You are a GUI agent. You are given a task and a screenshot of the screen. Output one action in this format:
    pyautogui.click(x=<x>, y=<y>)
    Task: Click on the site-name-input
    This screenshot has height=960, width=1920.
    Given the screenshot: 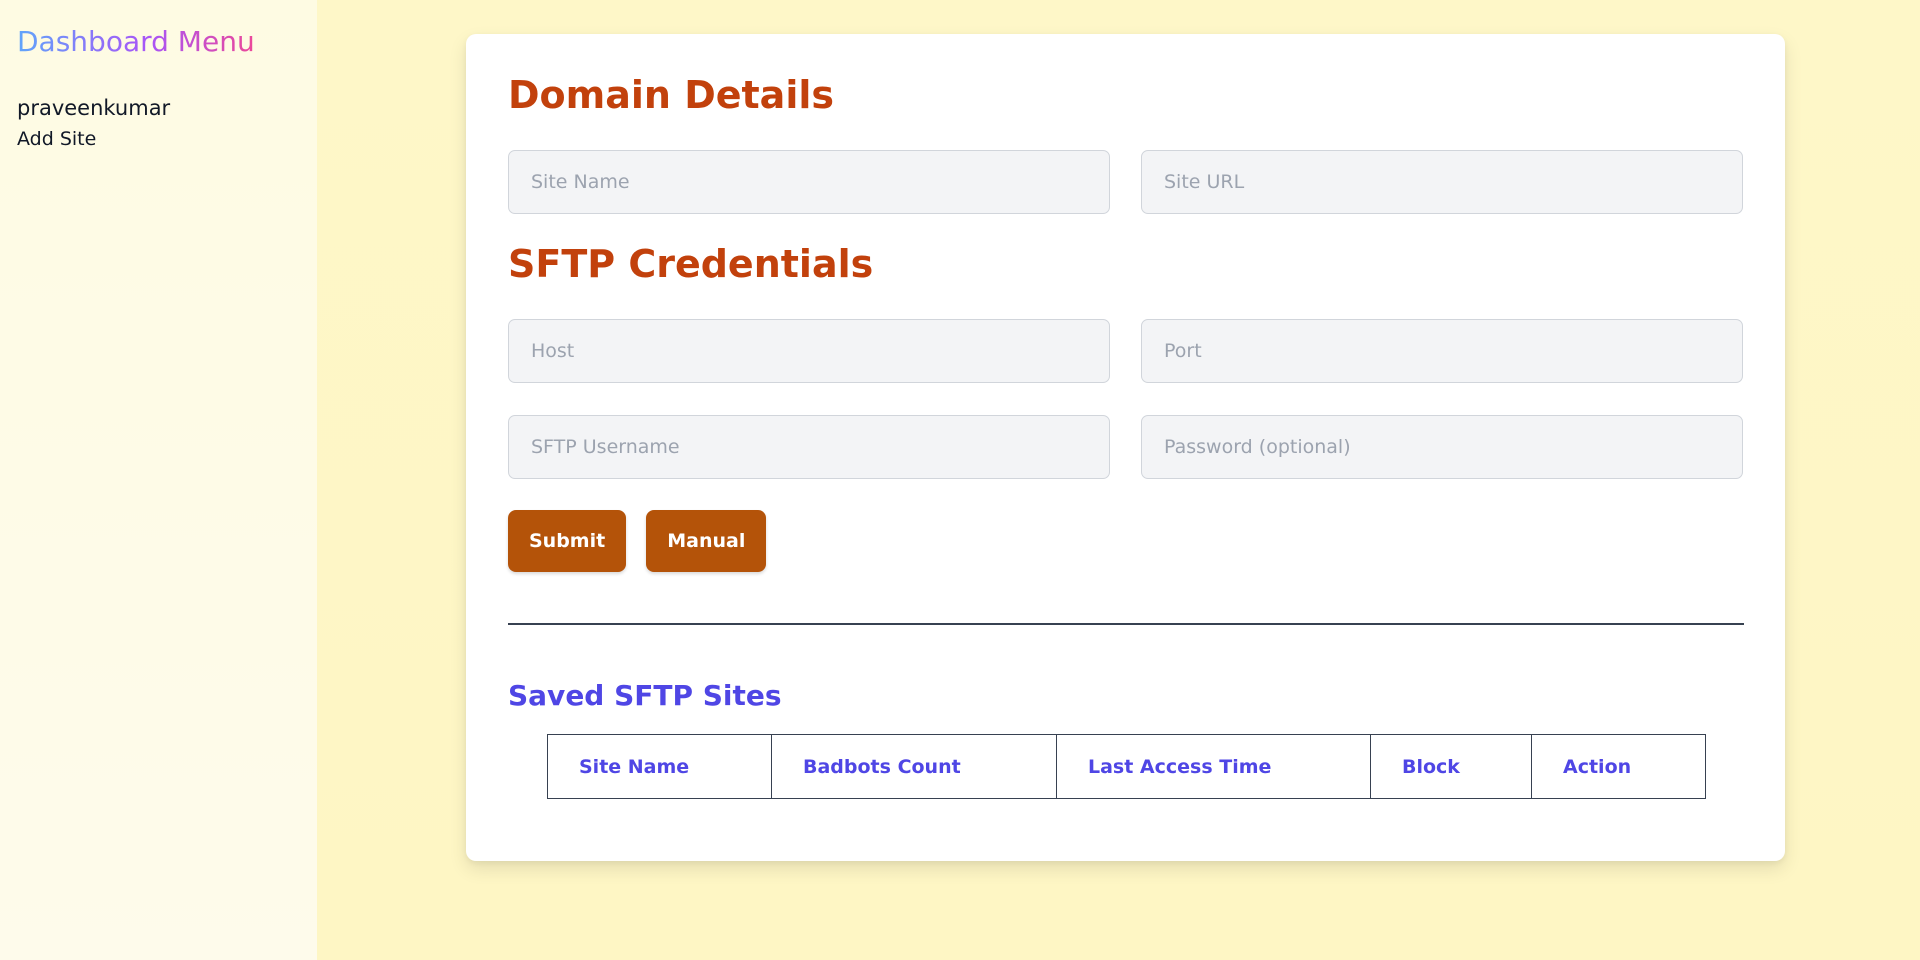 What is the action you would take?
    pyautogui.click(x=809, y=182)
    